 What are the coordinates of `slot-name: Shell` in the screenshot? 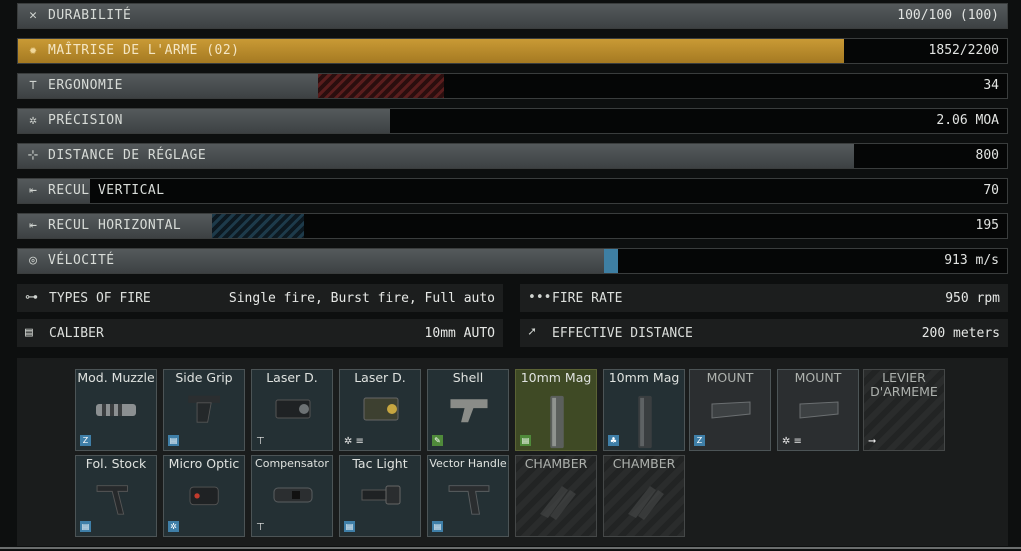 It's located at (468, 377).